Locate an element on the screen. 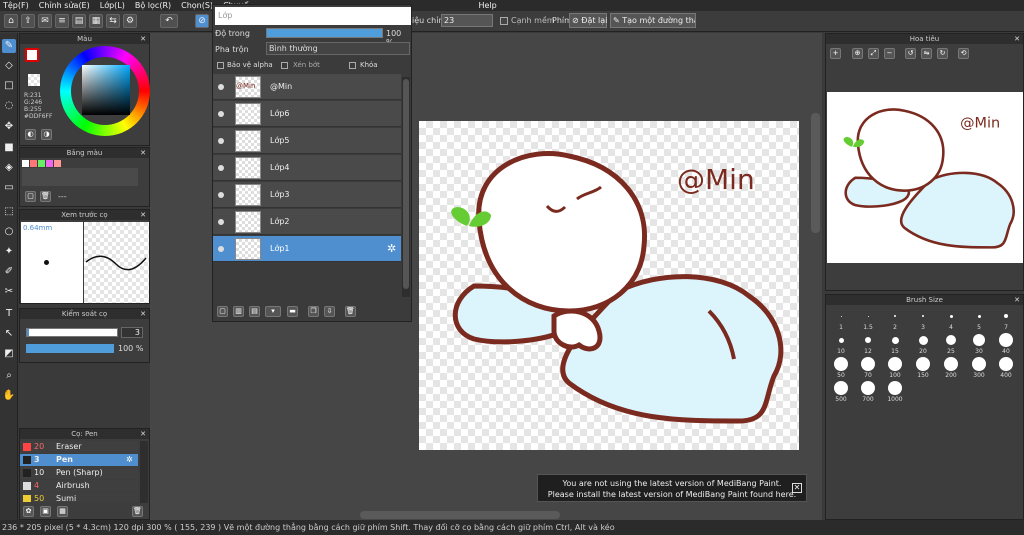  palette-alt-icon: ◑ is located at coordinates (46, 134).